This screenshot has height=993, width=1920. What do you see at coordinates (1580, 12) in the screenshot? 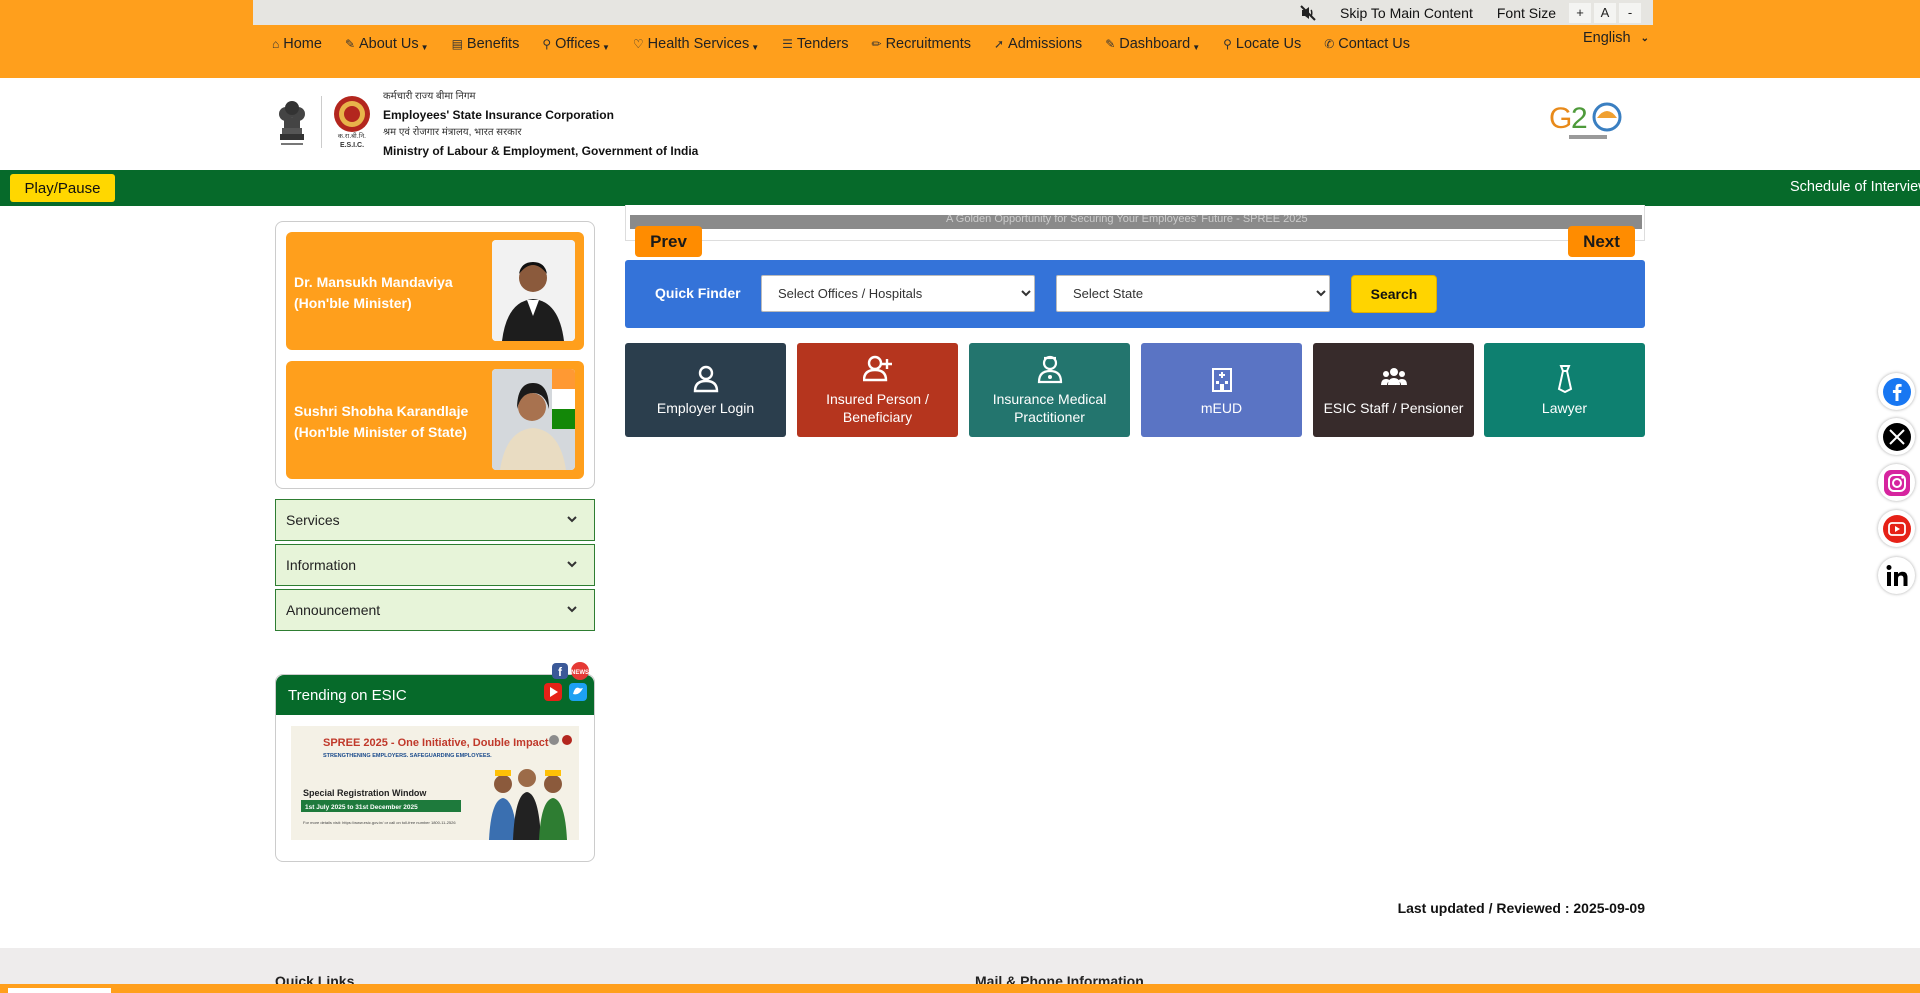
I see `font-increase-button: +` at bounding box center [1580, 12].